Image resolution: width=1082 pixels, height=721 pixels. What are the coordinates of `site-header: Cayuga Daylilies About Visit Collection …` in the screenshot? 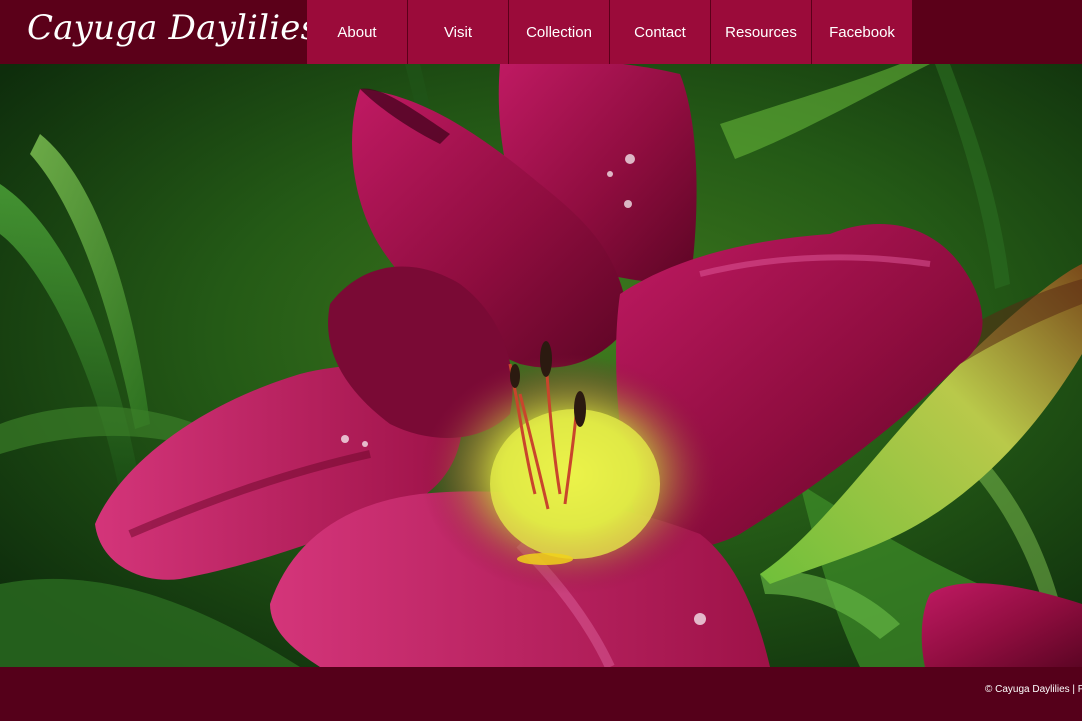 It's located at (541, 32).